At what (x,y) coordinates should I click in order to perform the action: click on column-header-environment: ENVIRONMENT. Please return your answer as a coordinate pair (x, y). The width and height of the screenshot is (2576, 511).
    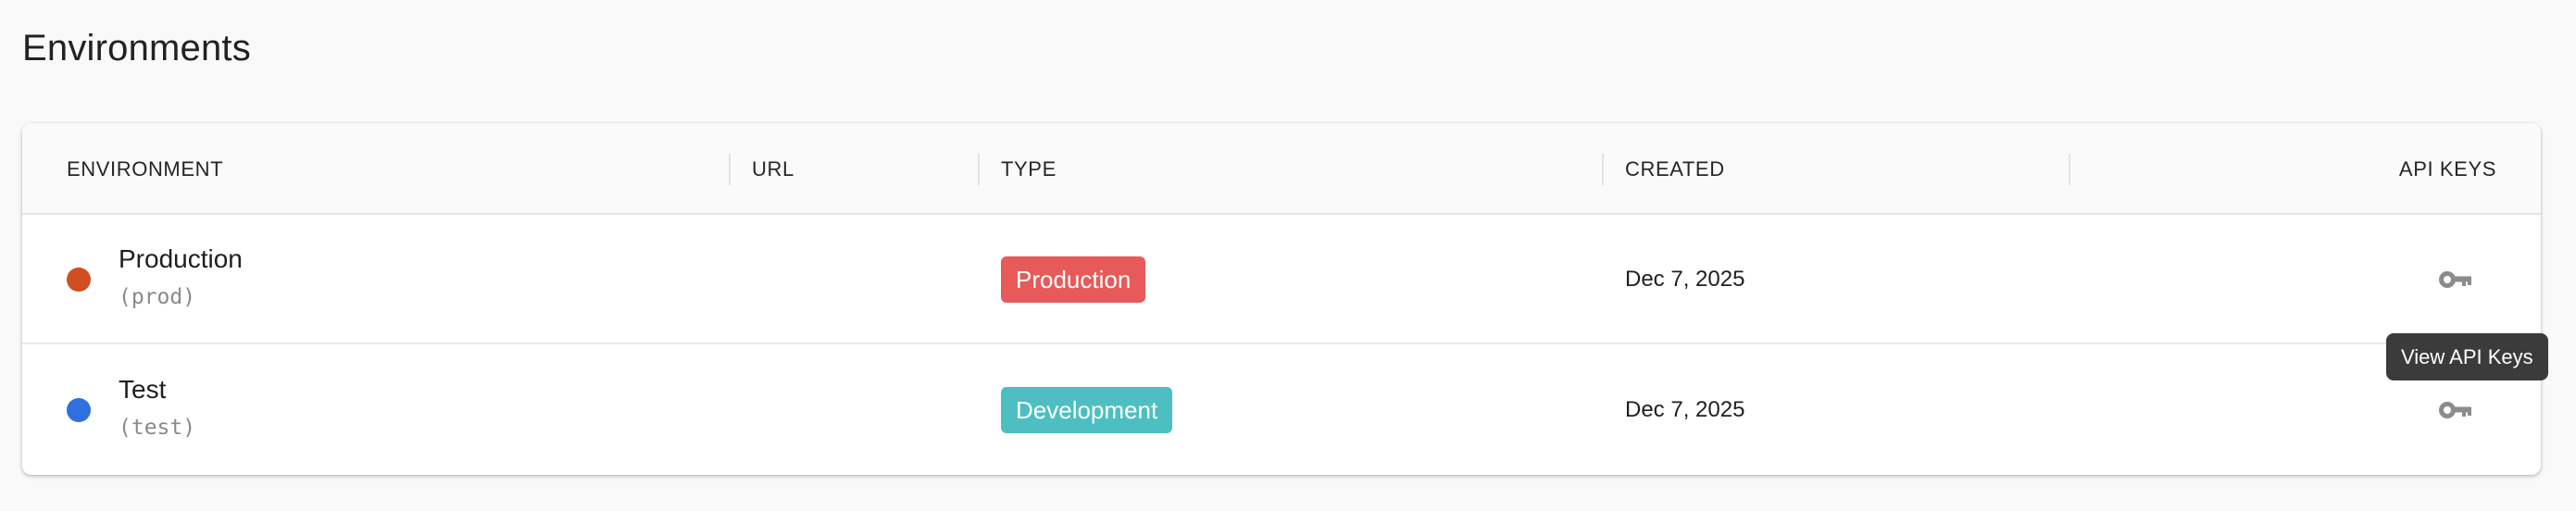
    Looking at the image, I should click on (145, 169).